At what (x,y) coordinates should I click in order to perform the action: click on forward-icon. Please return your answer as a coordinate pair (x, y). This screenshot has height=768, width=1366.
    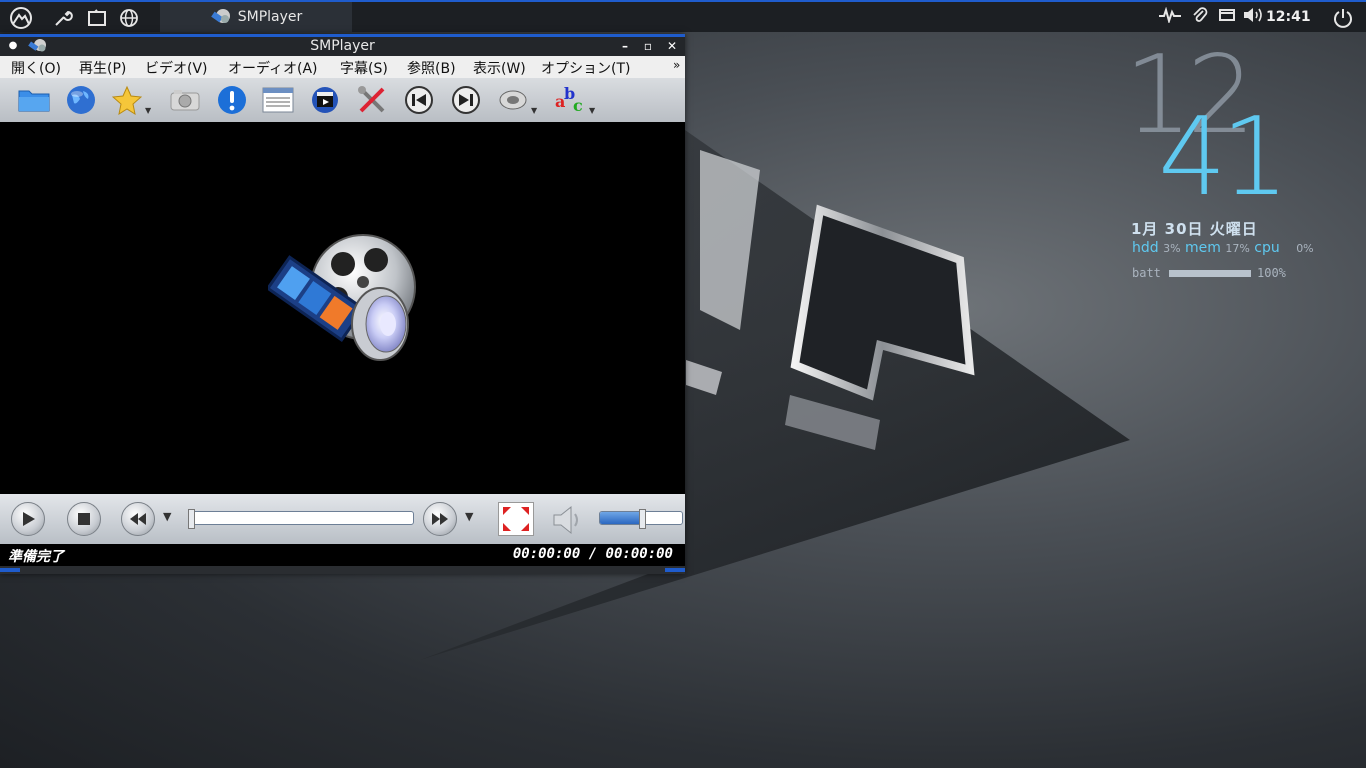
    Looking at the image, I should click on (440, 519).